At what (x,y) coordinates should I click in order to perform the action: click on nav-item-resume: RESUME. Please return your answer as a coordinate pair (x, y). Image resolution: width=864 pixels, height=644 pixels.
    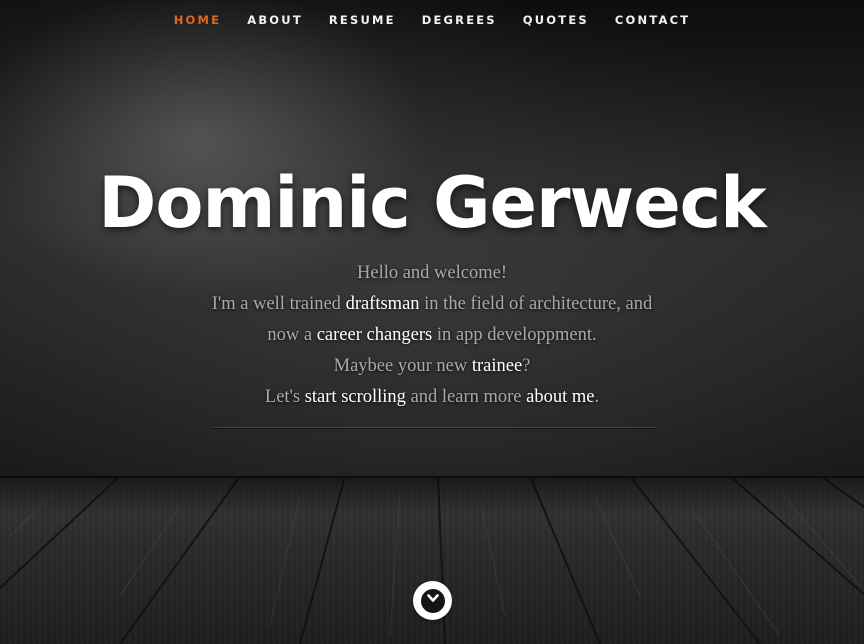
    Looking at the image, I should click on (362, 20).